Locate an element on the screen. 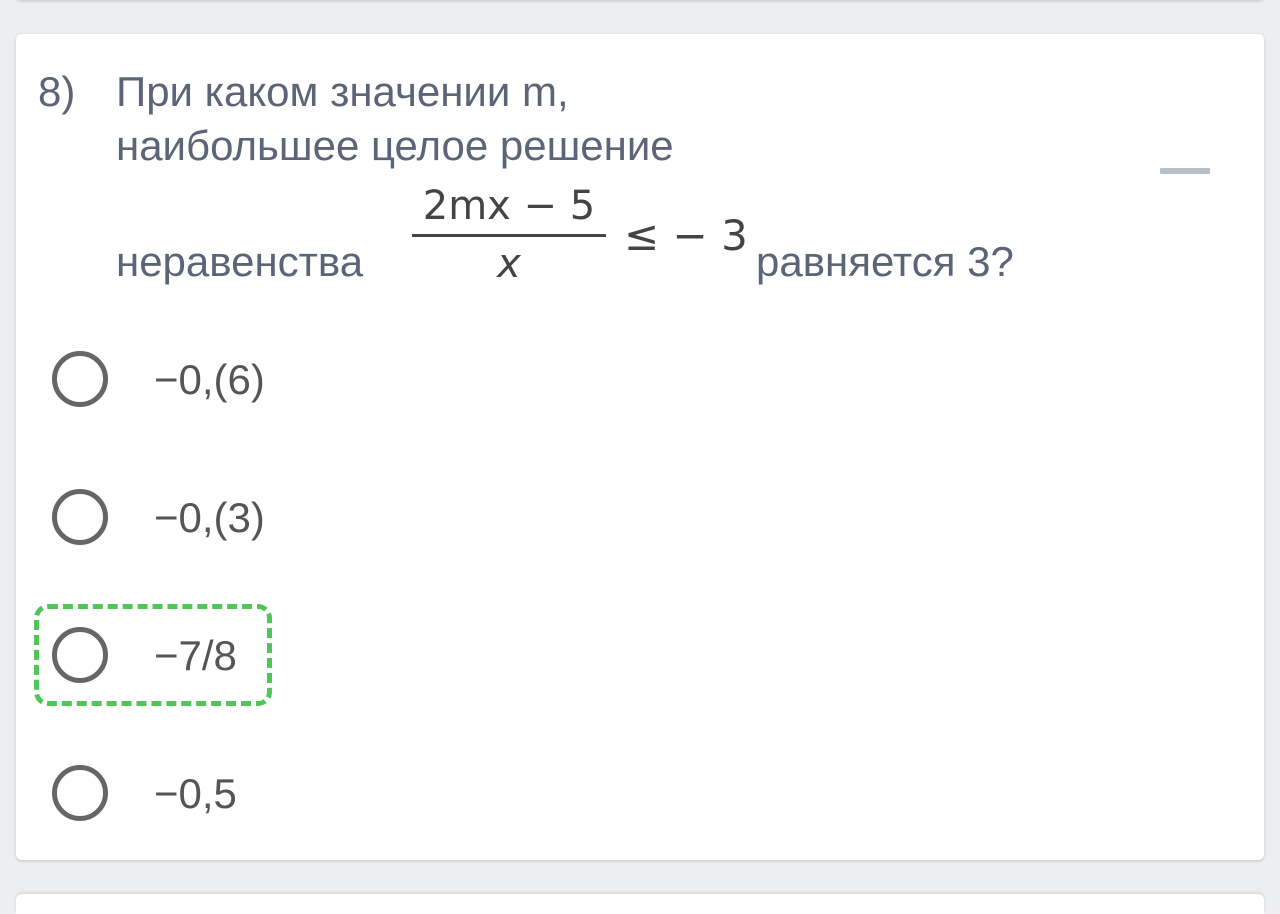 This screenshot has height=914, width=1280. answer-option-4: −0,5 is located at coordinates (352, 798).